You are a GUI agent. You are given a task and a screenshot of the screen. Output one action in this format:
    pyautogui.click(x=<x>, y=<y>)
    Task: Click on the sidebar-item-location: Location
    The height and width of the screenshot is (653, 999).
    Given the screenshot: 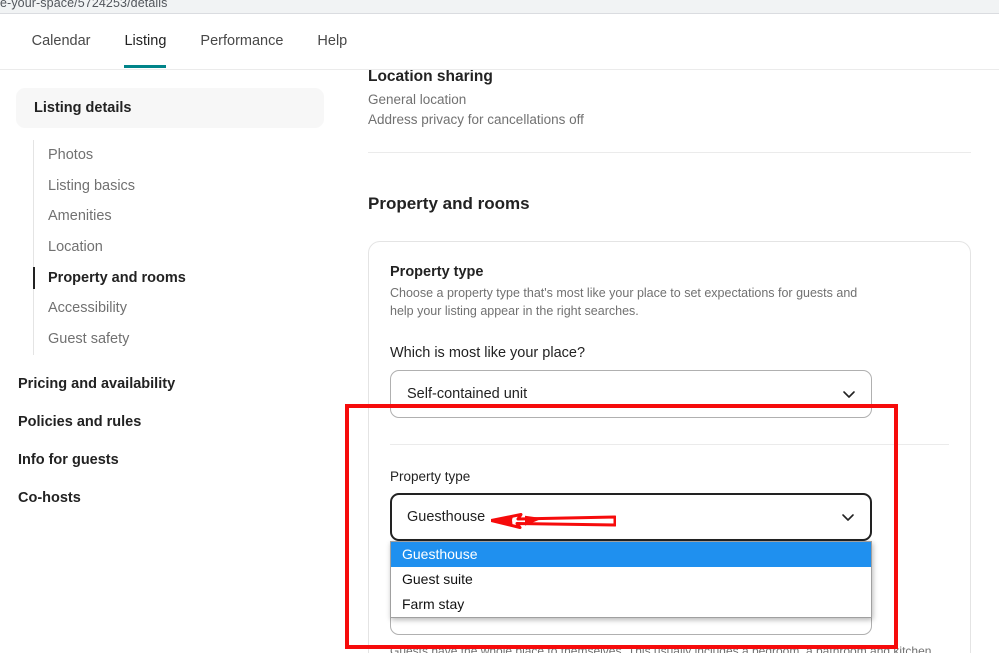 What is the action you would take?
    pyautogui.click(x=187, y=247)
    